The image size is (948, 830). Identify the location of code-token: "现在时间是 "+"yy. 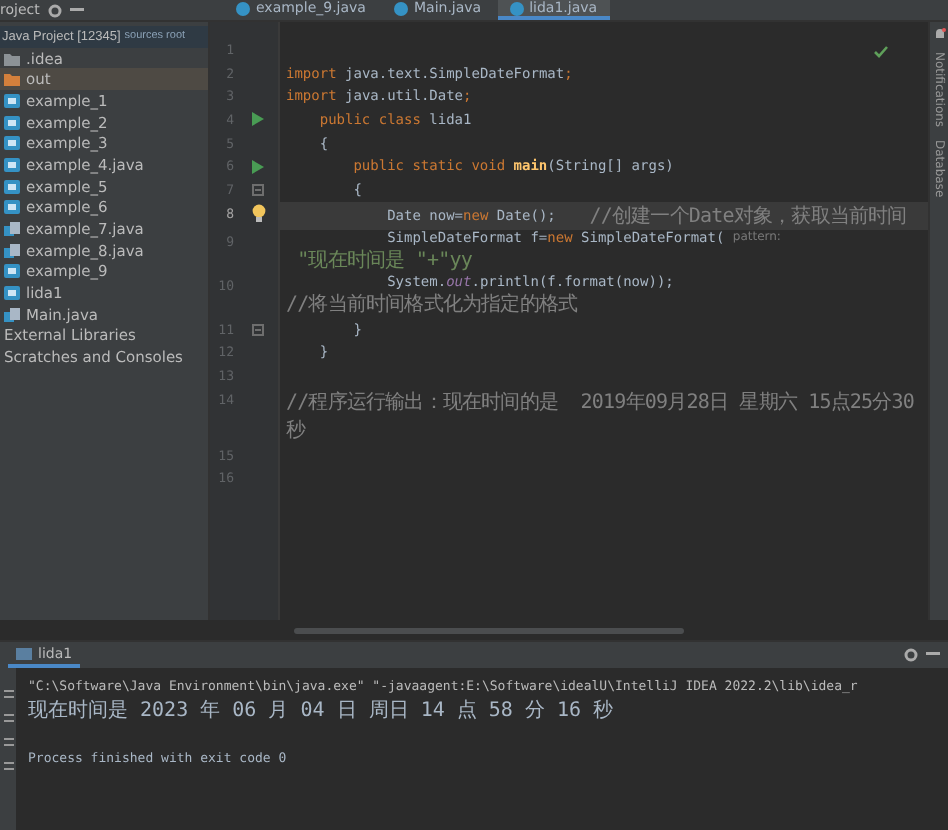
(383, 260).